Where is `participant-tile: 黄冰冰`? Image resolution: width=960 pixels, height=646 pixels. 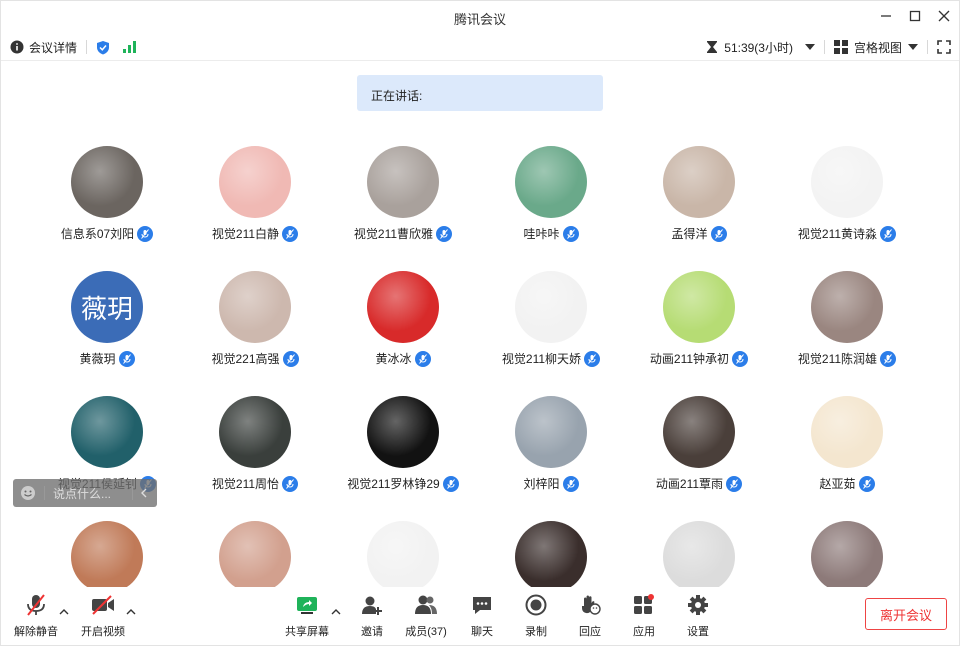
participant-tile: 黄冰冰 is located at coordinates (403, 331).